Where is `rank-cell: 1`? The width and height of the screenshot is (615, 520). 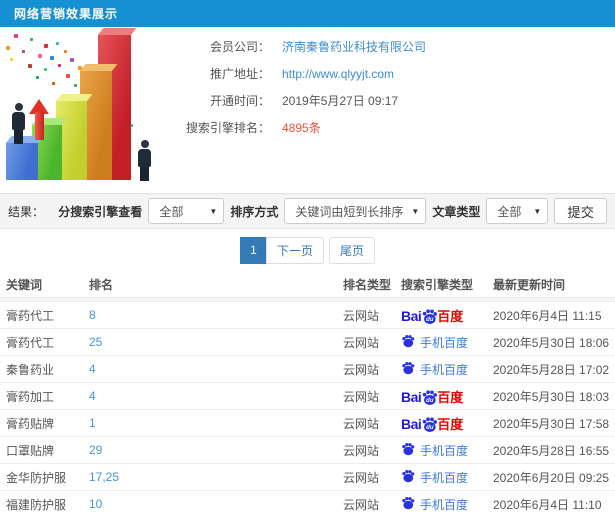
rank-cell: 1 is located at coordinates (210, 423).